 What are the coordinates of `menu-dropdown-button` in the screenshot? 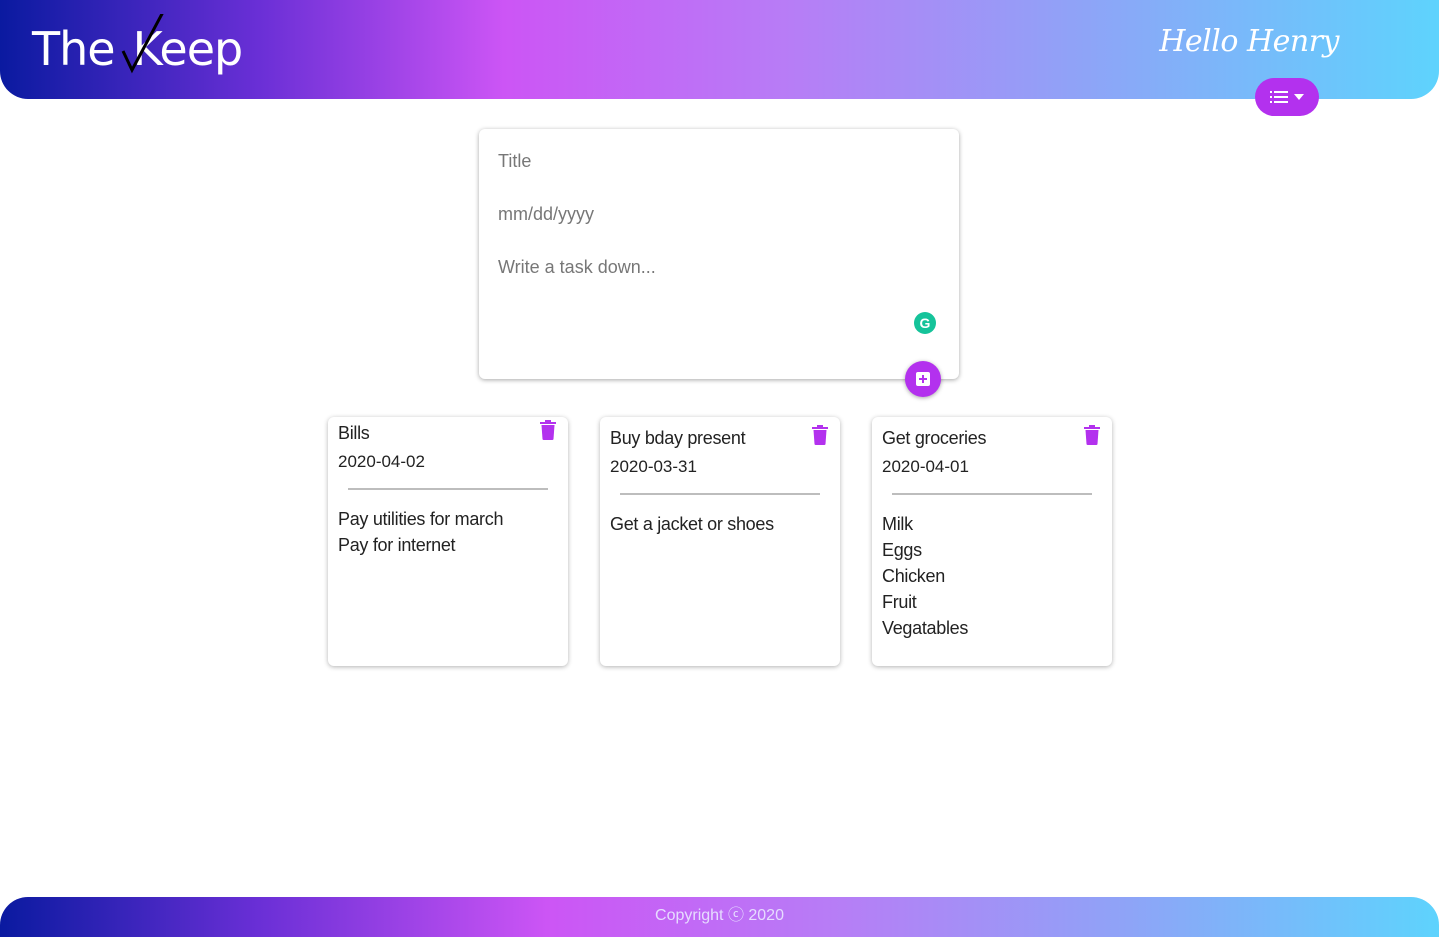 It's located at (1287, 97).